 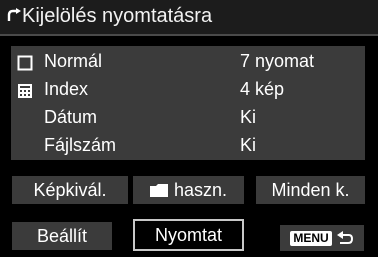 What do you see at coordinates (80, 145) in the screenshot?
I see `row-label: Fájlszám` at bounding box center [80, 145].